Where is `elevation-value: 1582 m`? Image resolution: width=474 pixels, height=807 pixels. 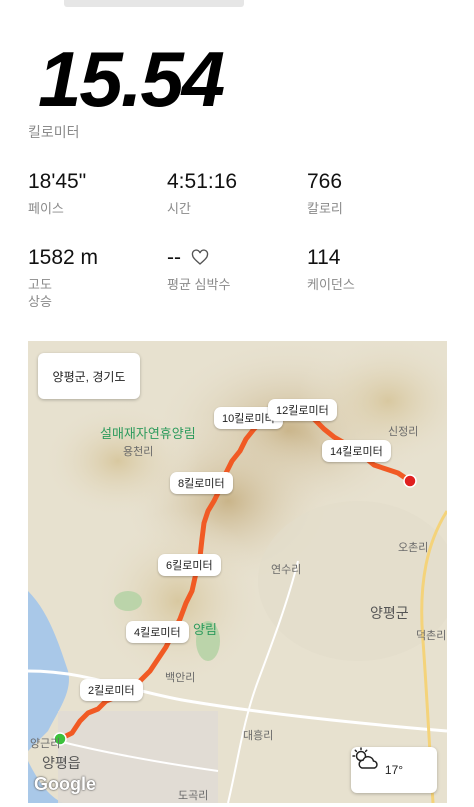
elevation-value: 1582 m is located at coordinates (63, 257).